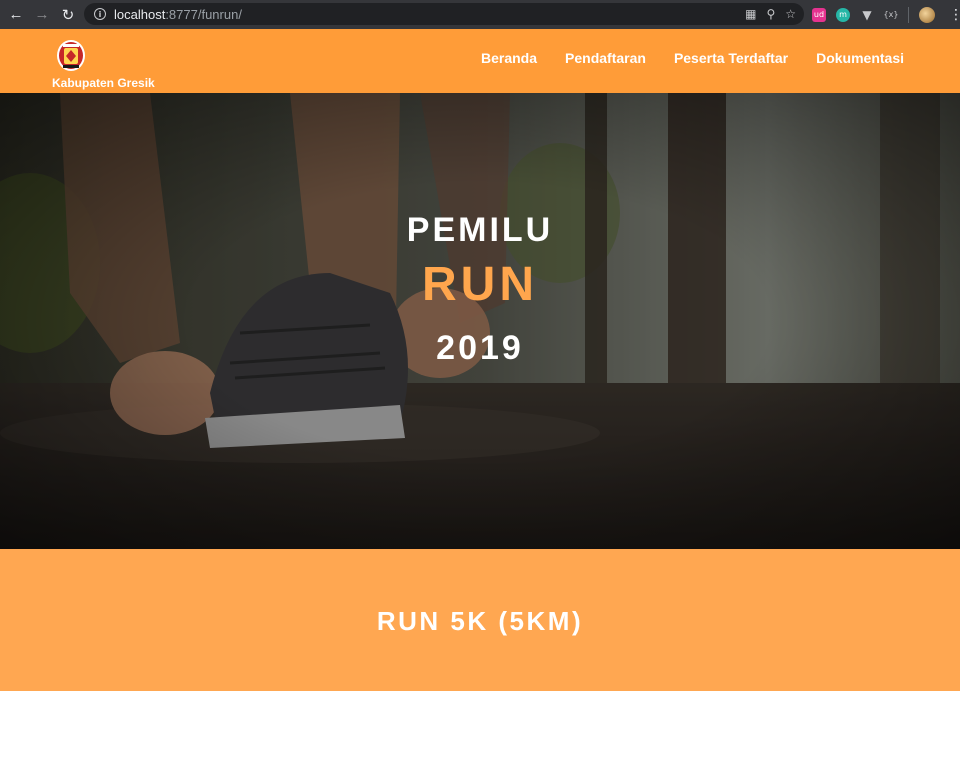 The width and height of the screenshot is (960, 759). Describe the element at coordinates (867, 15) in the screenshot. I see `extension-vue-icon: ▼` at that location.